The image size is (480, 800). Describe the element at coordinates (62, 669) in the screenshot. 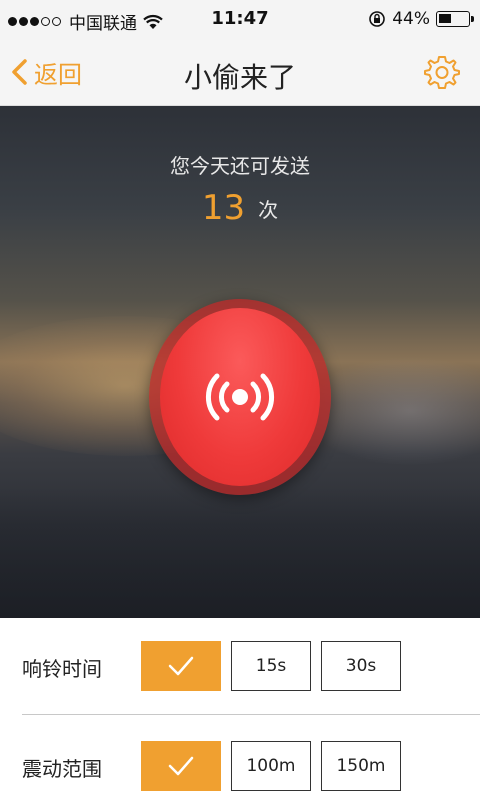

I see `ring-time-label: 响铃时间` at that location.